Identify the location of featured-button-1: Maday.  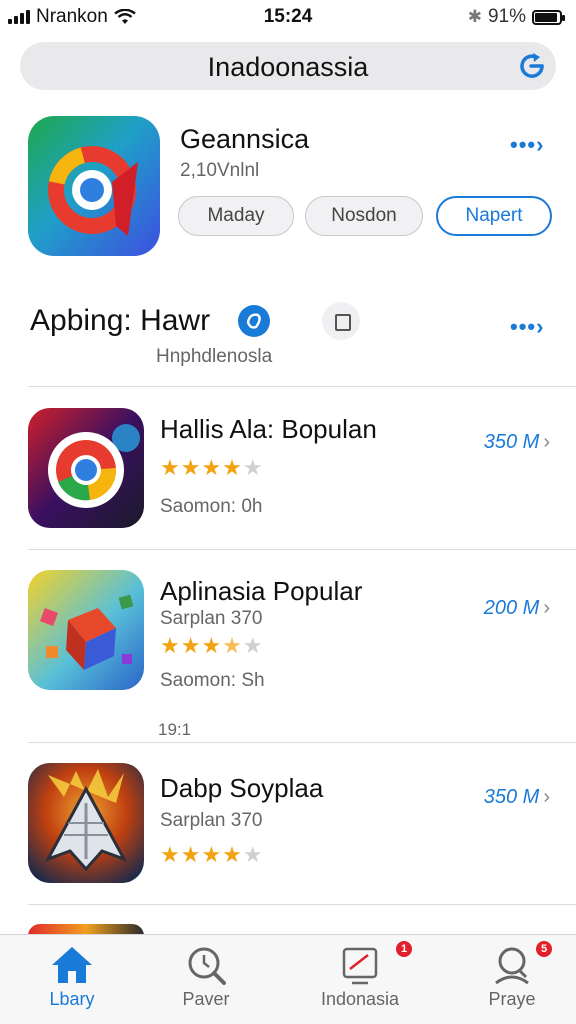
(236, 216).